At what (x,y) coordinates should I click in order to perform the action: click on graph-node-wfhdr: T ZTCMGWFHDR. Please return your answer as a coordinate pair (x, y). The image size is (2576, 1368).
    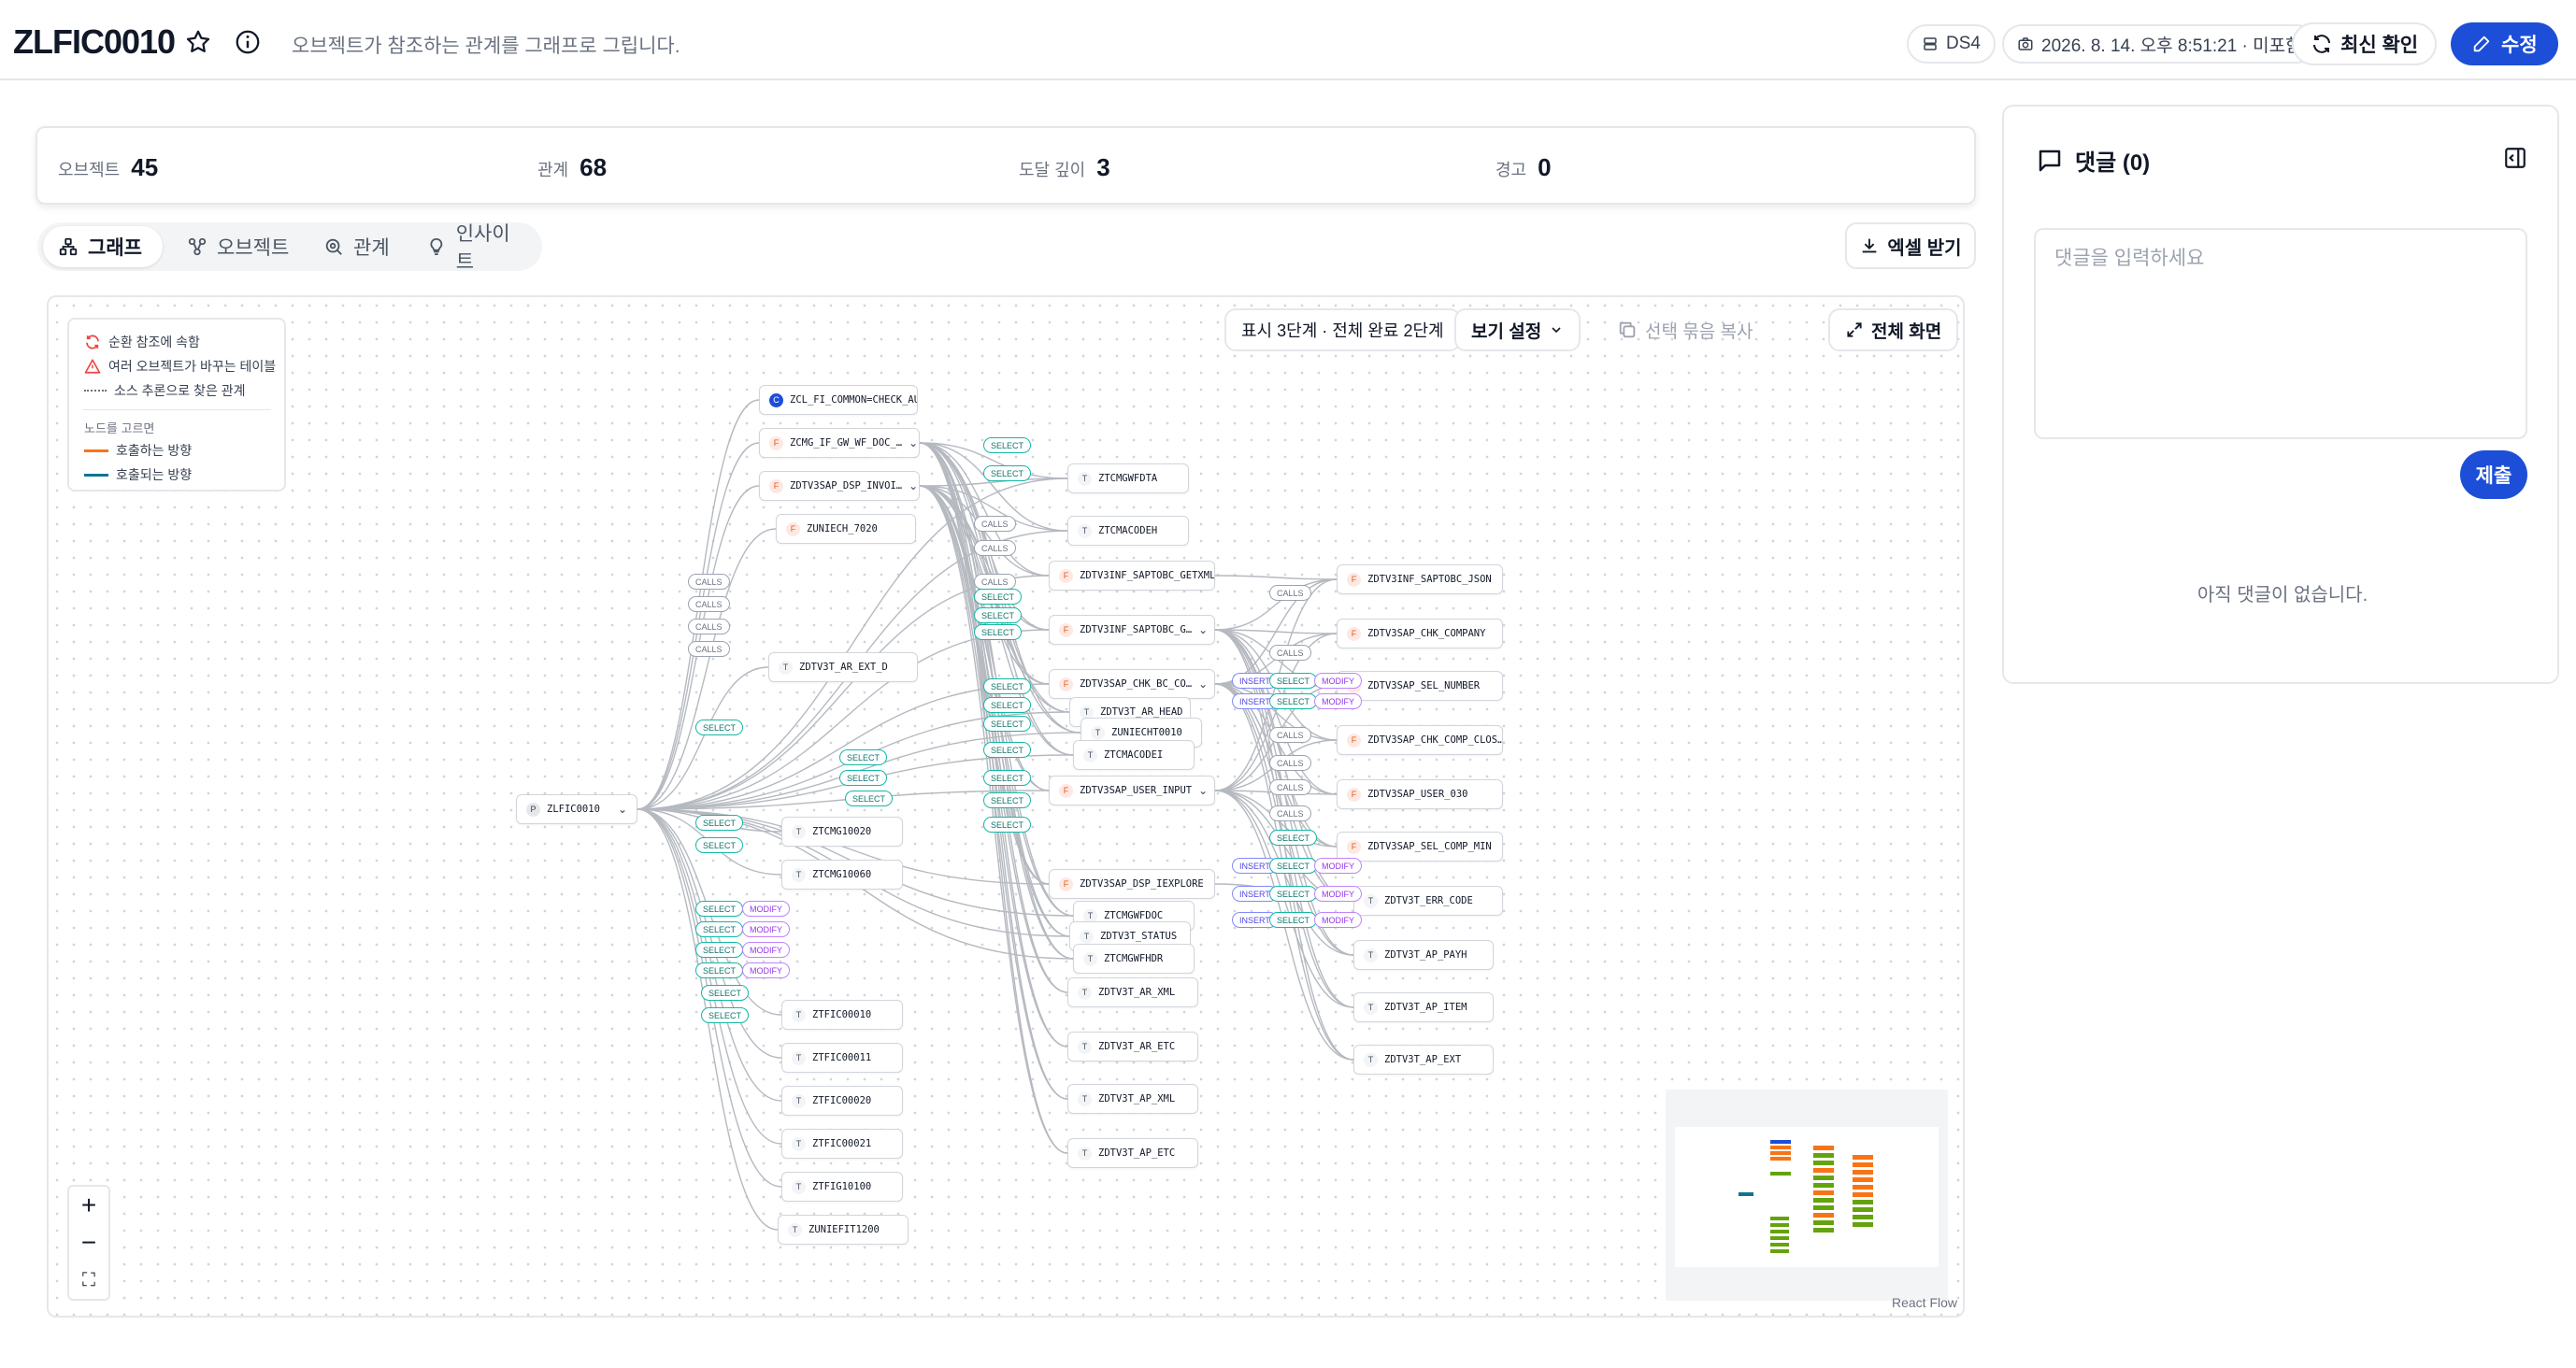
    Looking at the image, I should click on (1134, 959).